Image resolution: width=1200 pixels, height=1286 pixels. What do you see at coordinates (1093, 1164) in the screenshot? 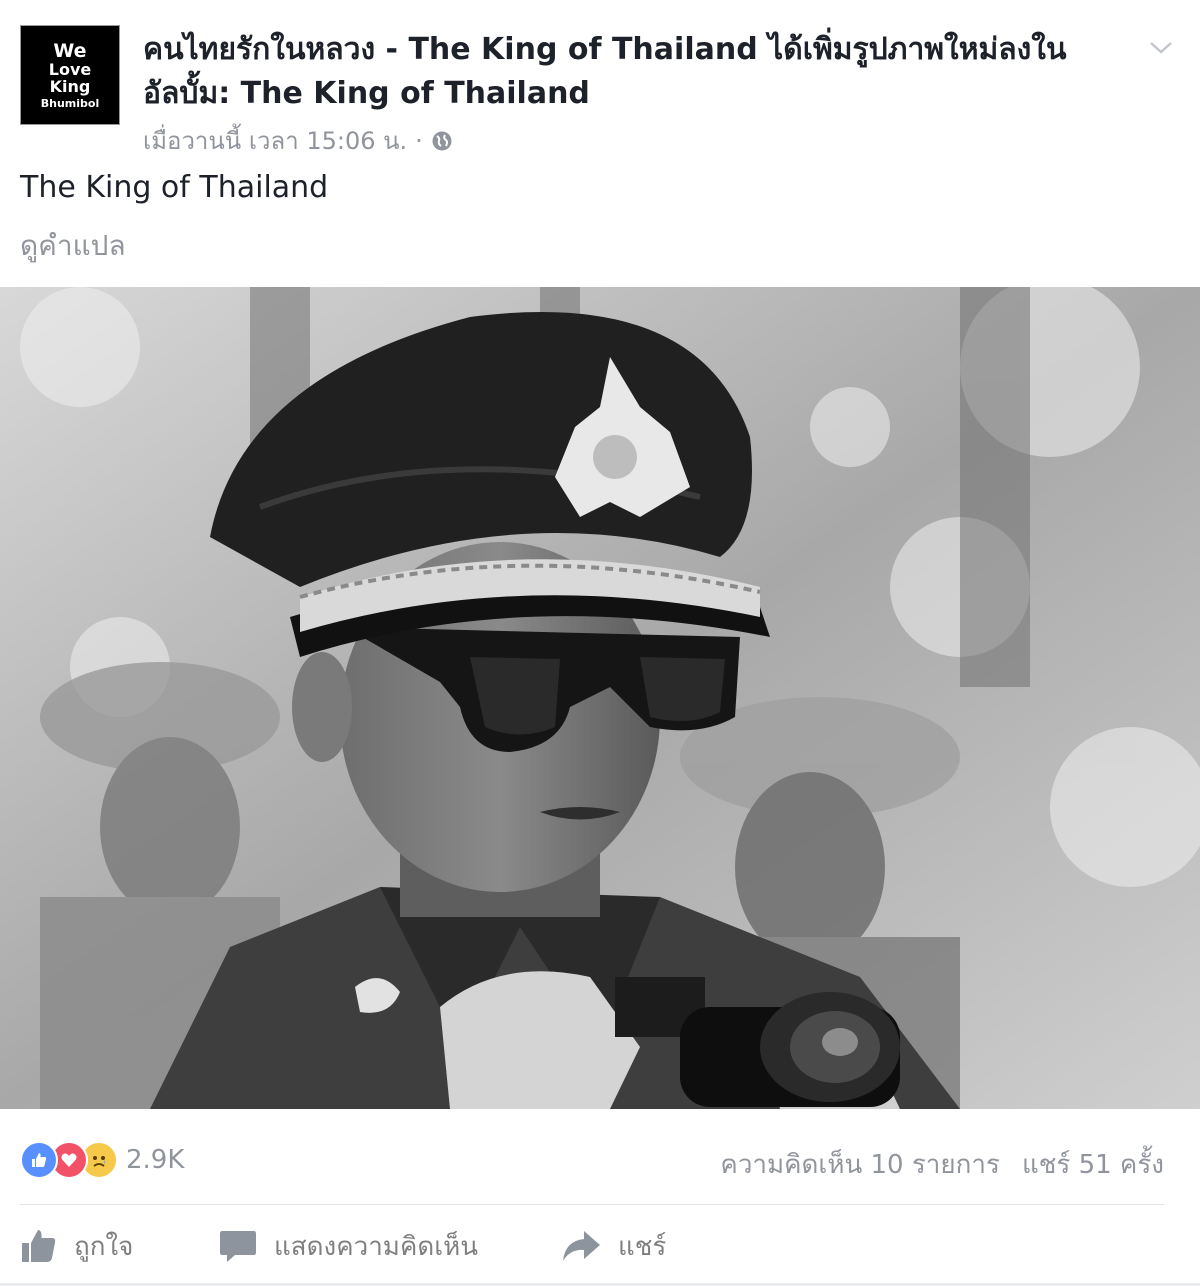
I see `shares-count-link: แชร์ 51 ครั้ง` at bounding box center [1093, 1164].